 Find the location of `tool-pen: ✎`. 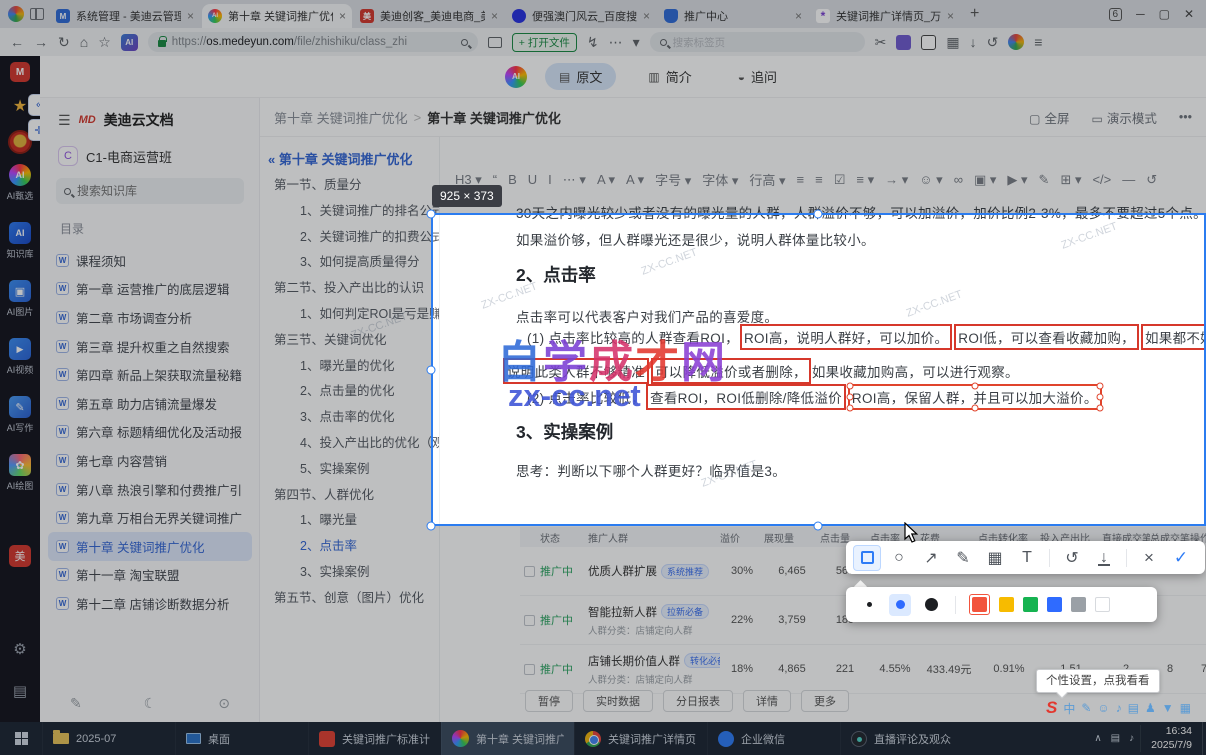

tool-pen: ✎ is located at coordinates (963, 558).